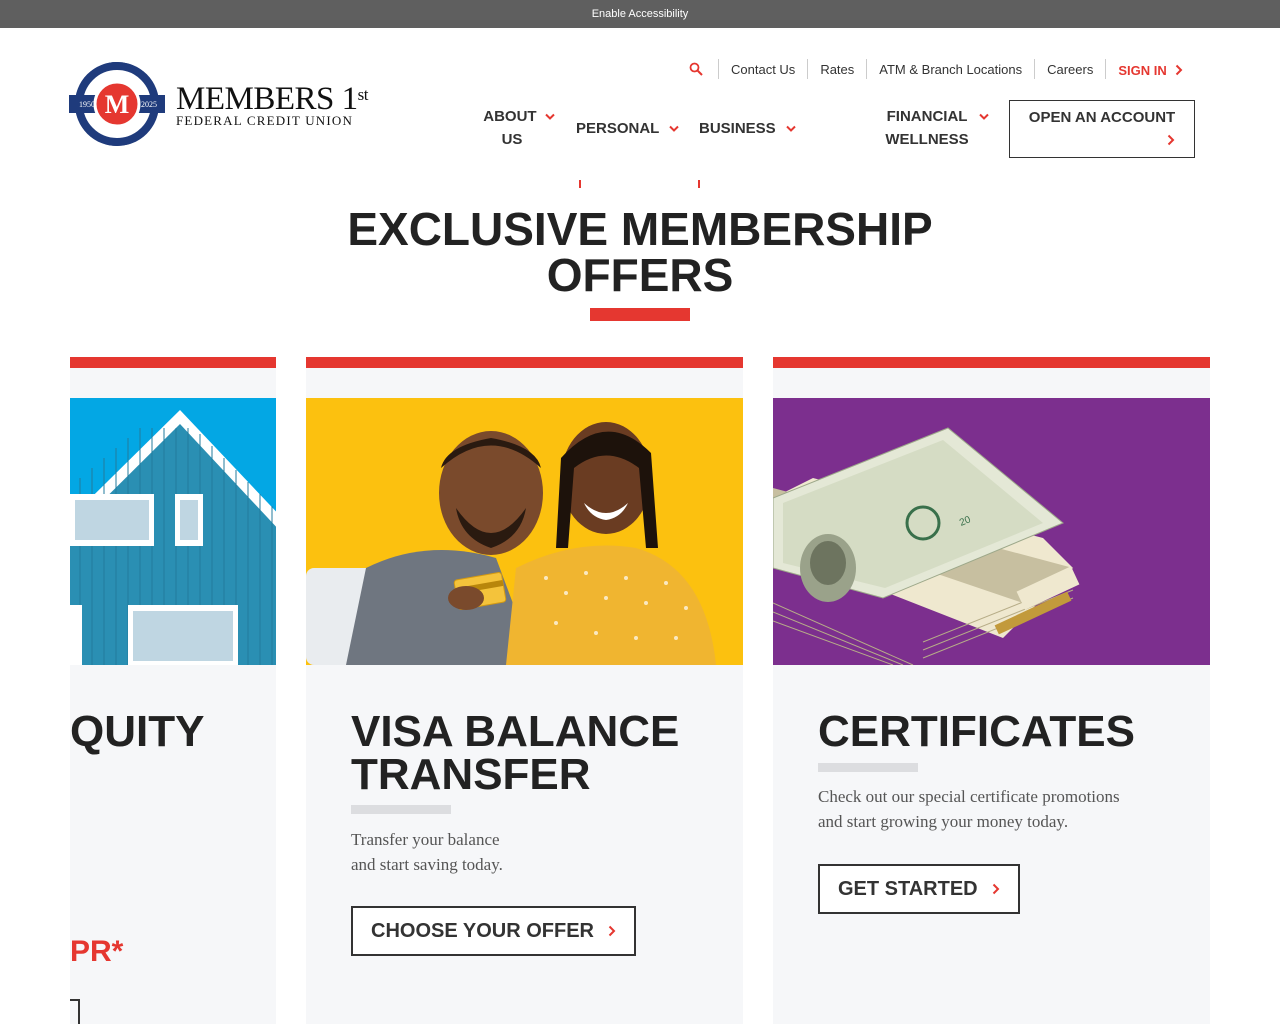  I want to click on card-title: VISA BALANCE TRANSFER, so click(515, 753).